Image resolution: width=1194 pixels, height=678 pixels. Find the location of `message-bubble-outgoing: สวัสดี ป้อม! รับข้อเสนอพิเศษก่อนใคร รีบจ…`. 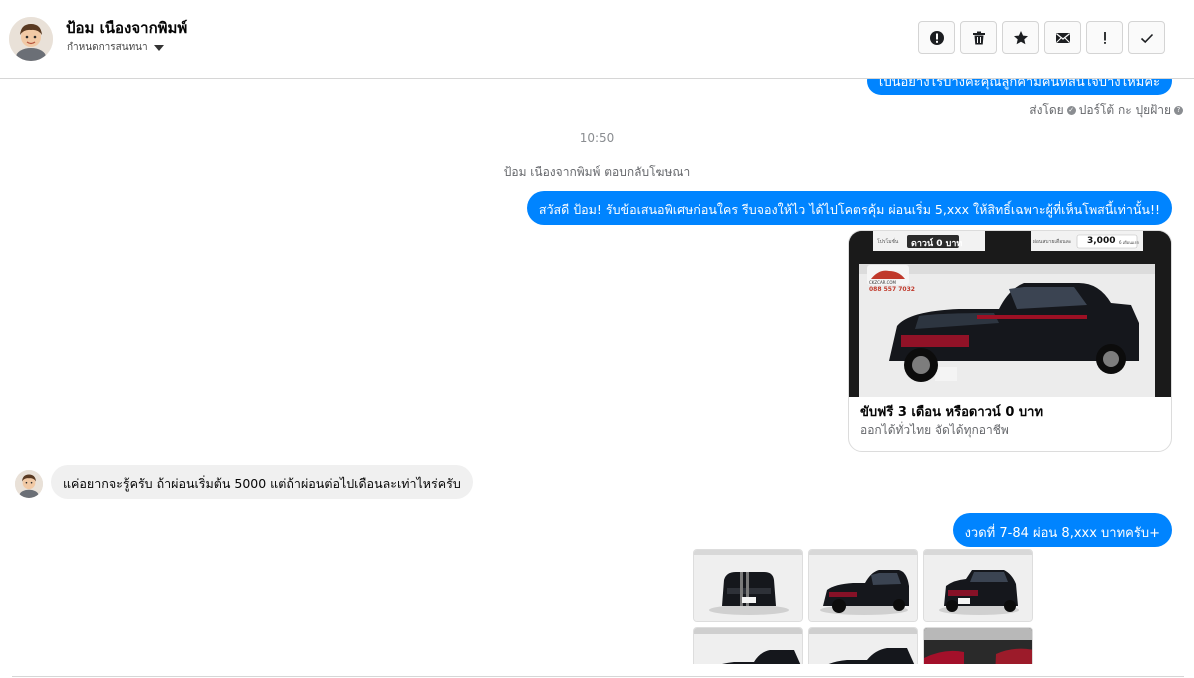

message-bubble-outgoing: สวัสดี ป้อม! รับข้อเสนอพิเศษก่อนใคร รีบจ… is located at coordinates (849, 208).